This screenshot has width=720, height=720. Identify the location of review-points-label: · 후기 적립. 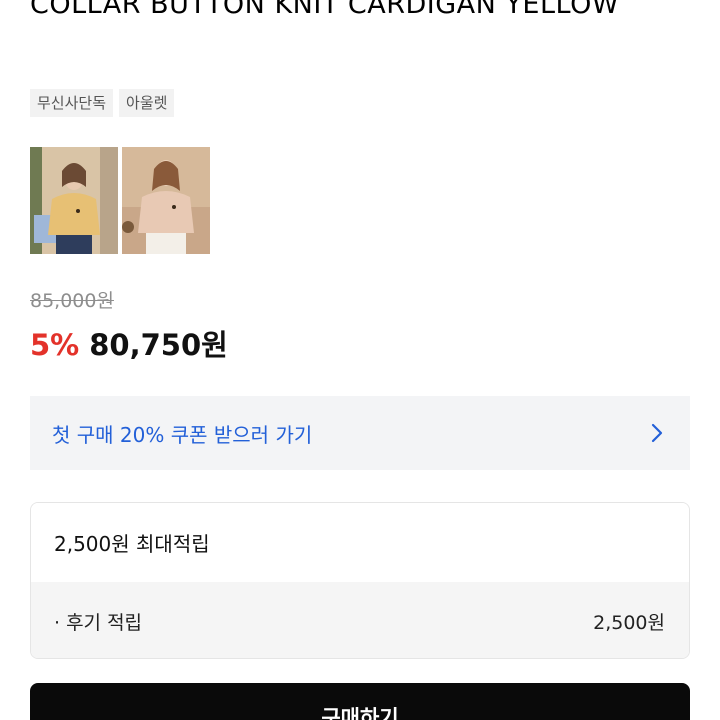
(98, 622).